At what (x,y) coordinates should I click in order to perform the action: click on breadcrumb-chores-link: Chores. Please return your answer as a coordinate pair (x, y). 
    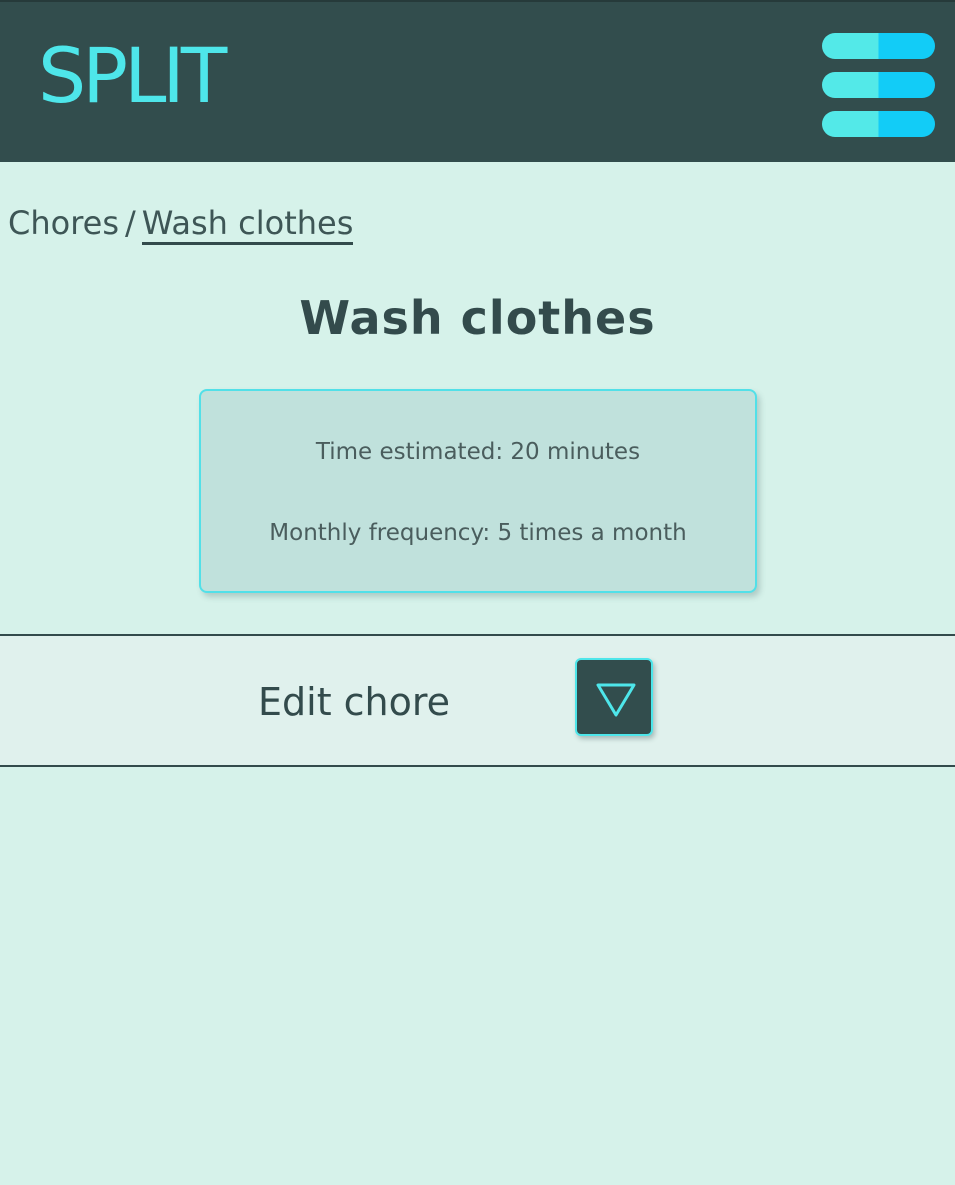
    Looking at the image, I should click on (63, 223).